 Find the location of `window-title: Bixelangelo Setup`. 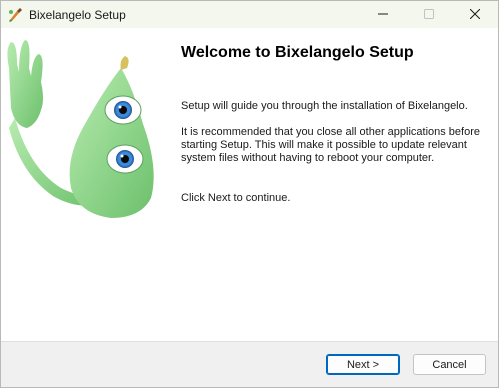

window-title: Bixelangelo Setup is located at coordinates (77, 15).